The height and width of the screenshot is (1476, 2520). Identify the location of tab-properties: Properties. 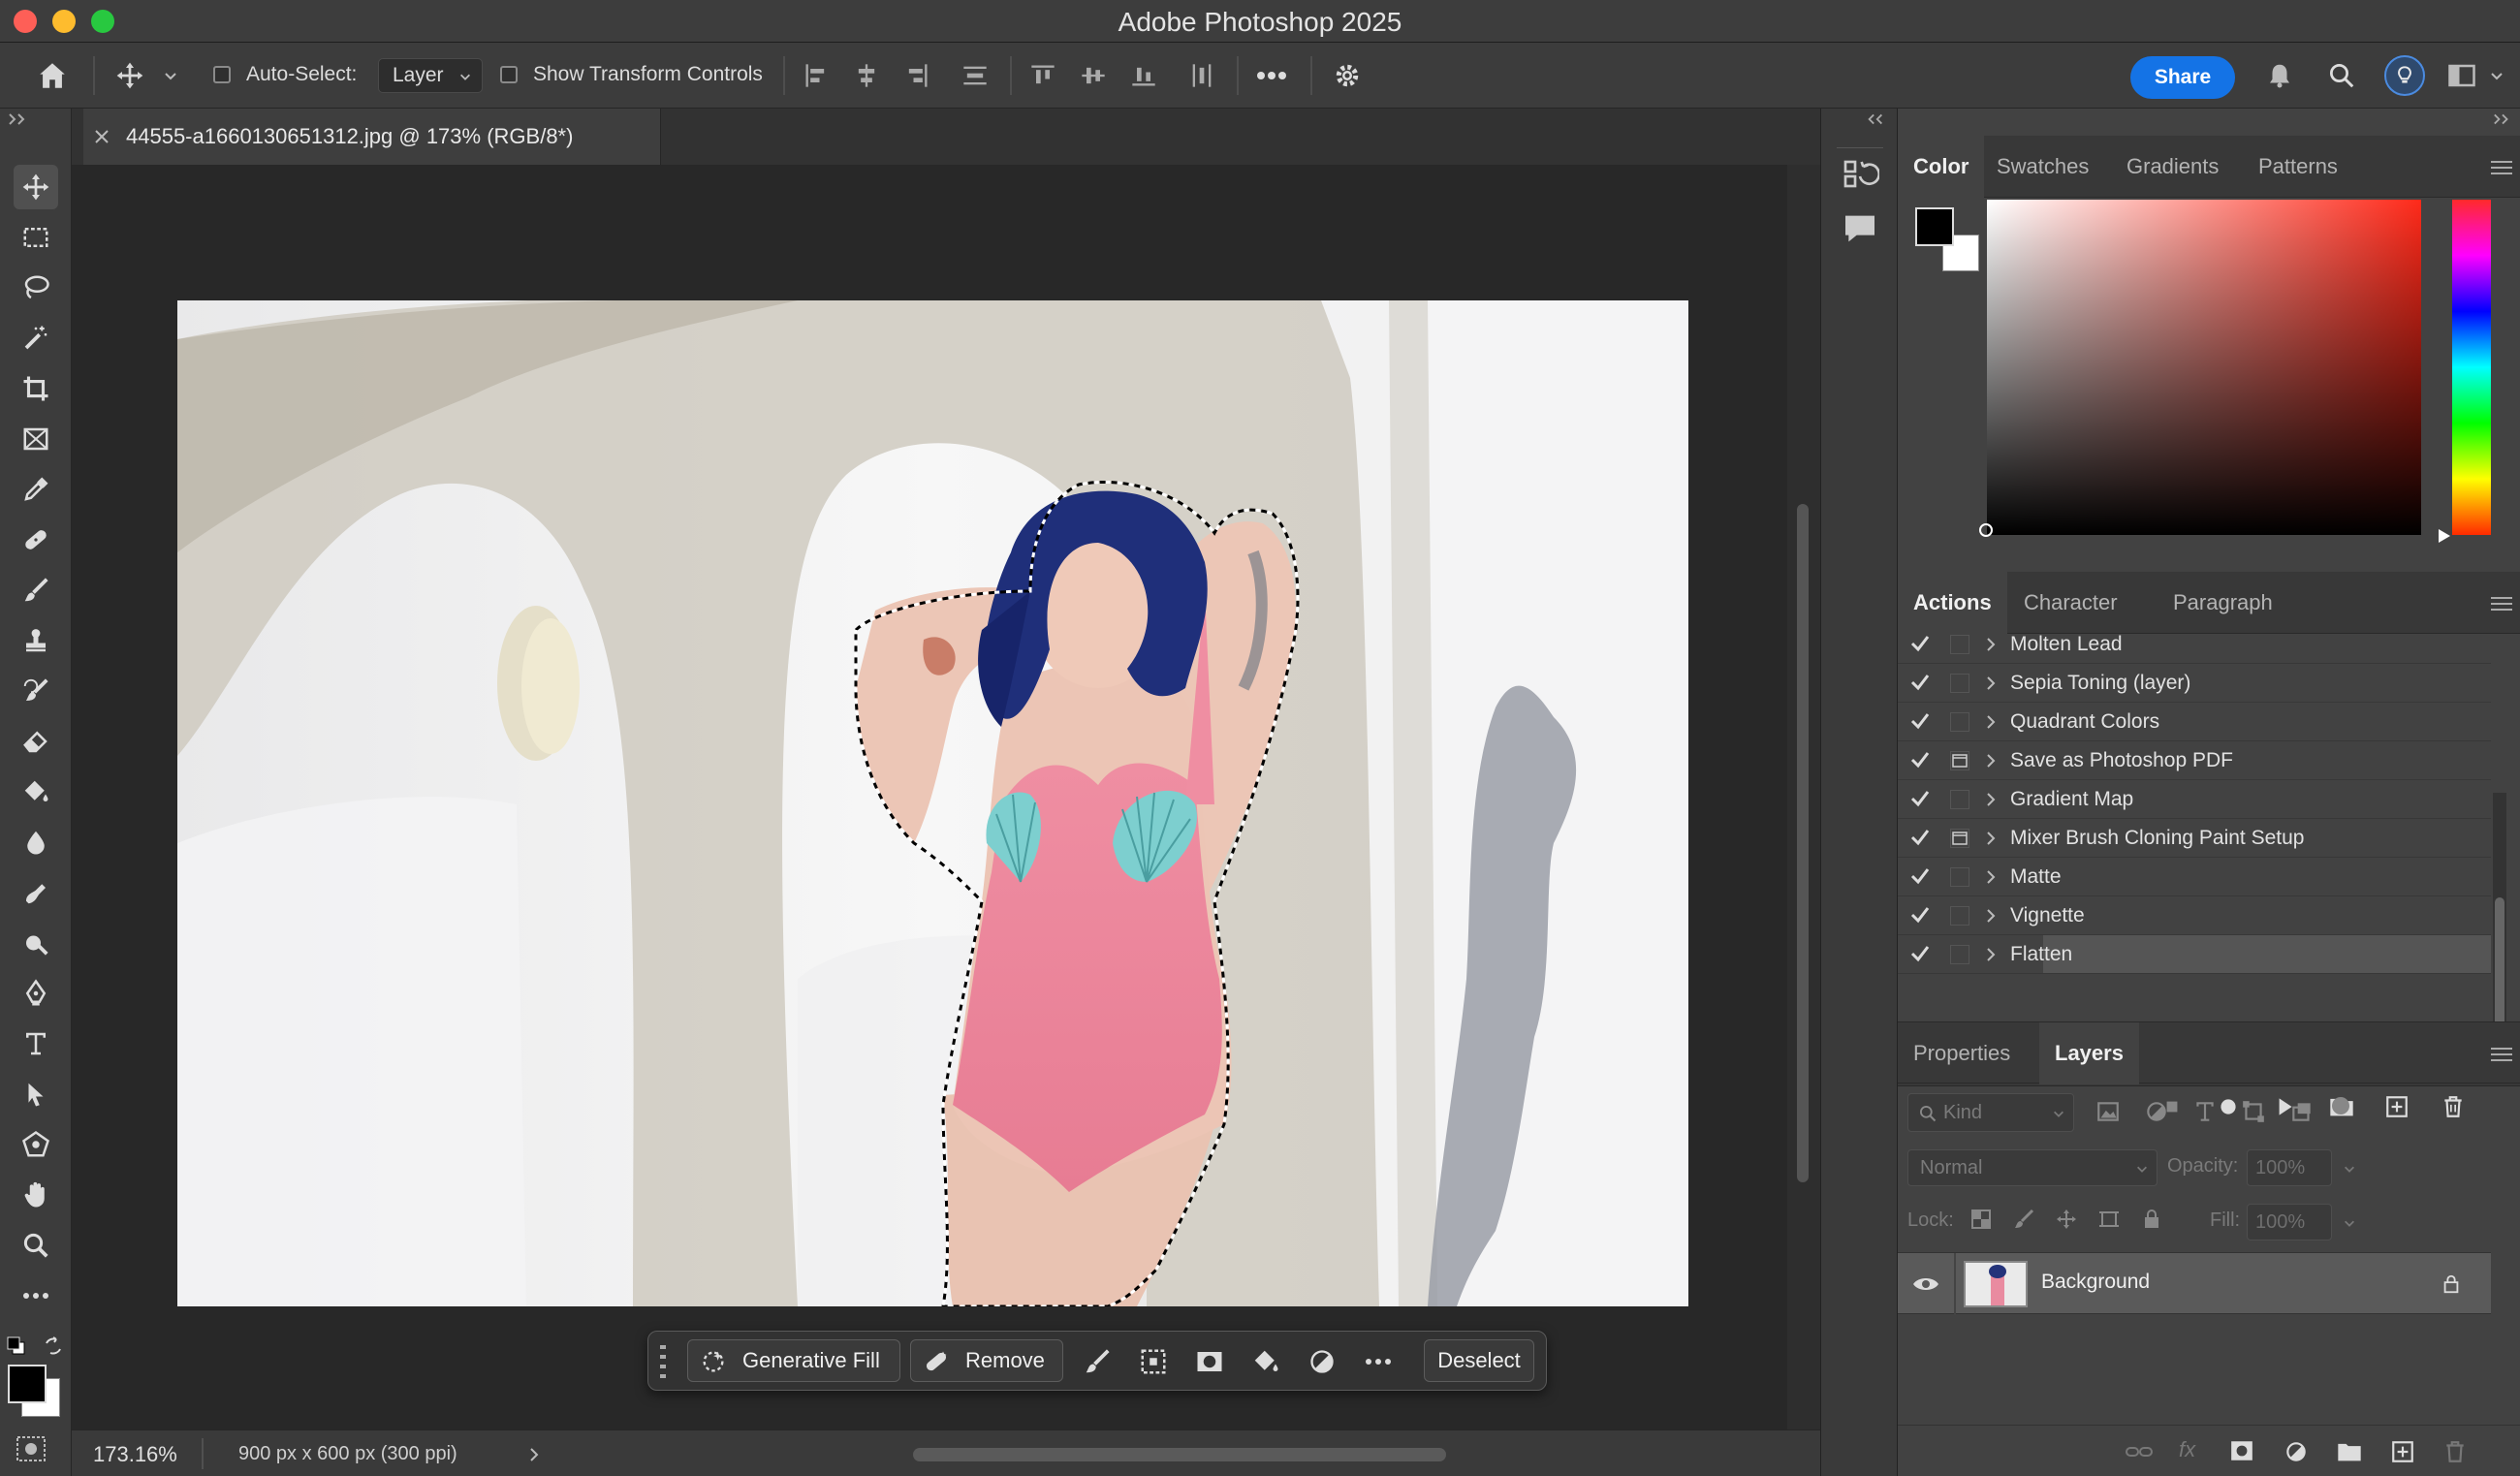
(1962, 1053).